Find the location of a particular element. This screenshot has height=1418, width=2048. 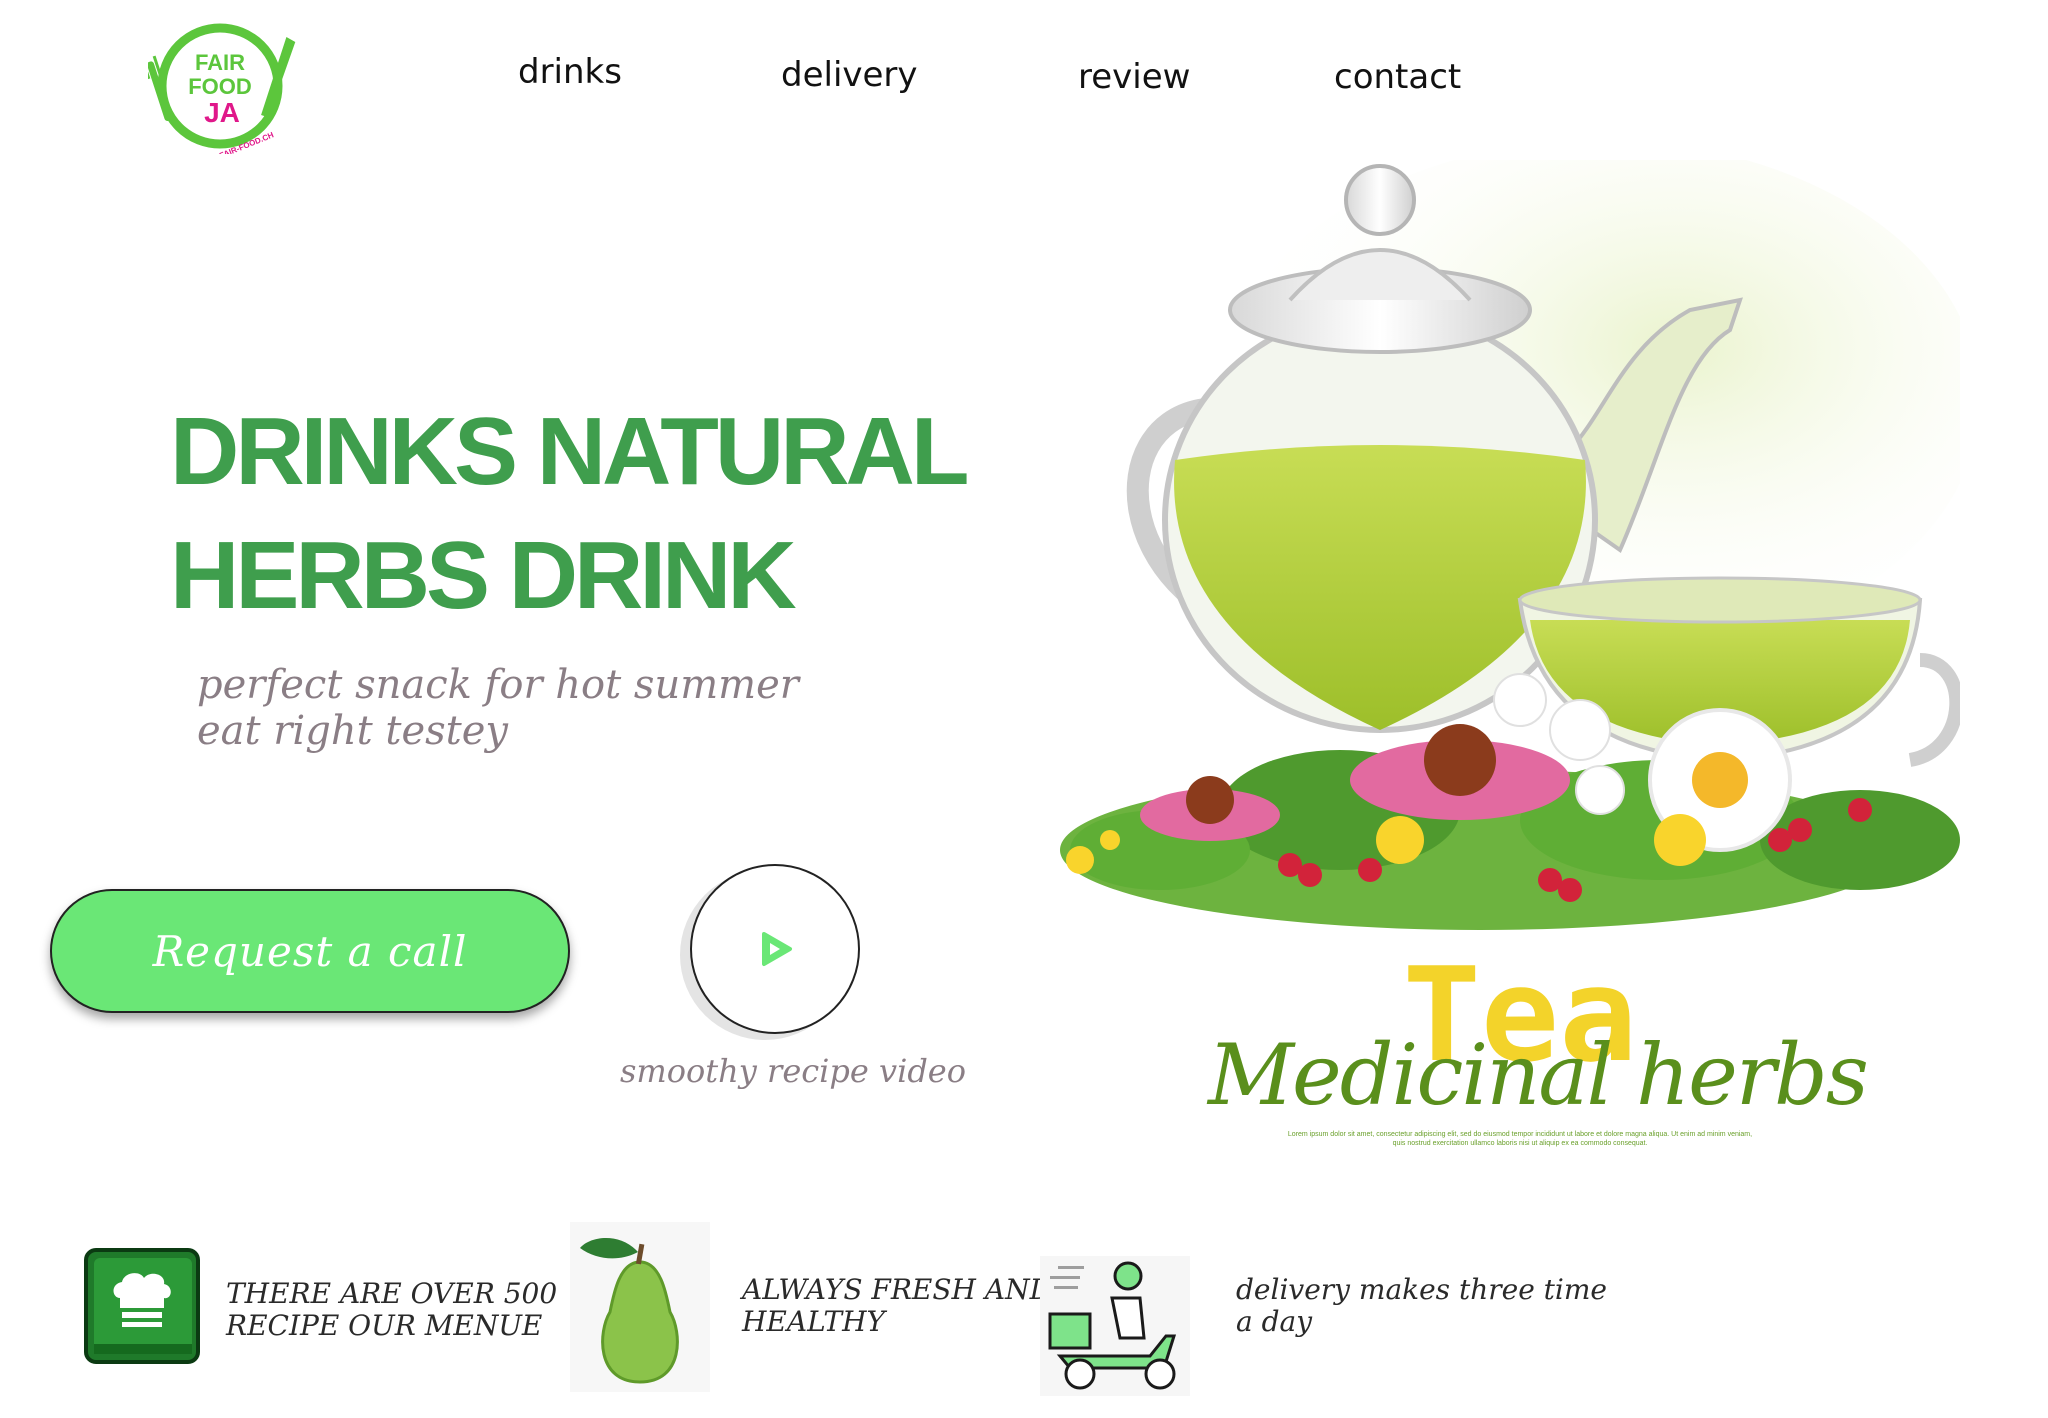

feature-fresh-text: ALWAYS FRESH AND HEALTHY is located at coordinates (897, 1306).